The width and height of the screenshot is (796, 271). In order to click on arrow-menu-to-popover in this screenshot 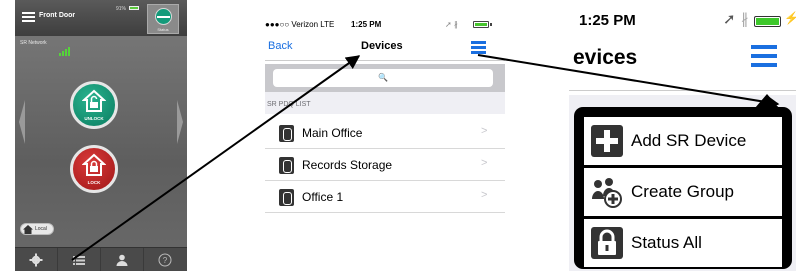, I will do `click(628, 81)`.